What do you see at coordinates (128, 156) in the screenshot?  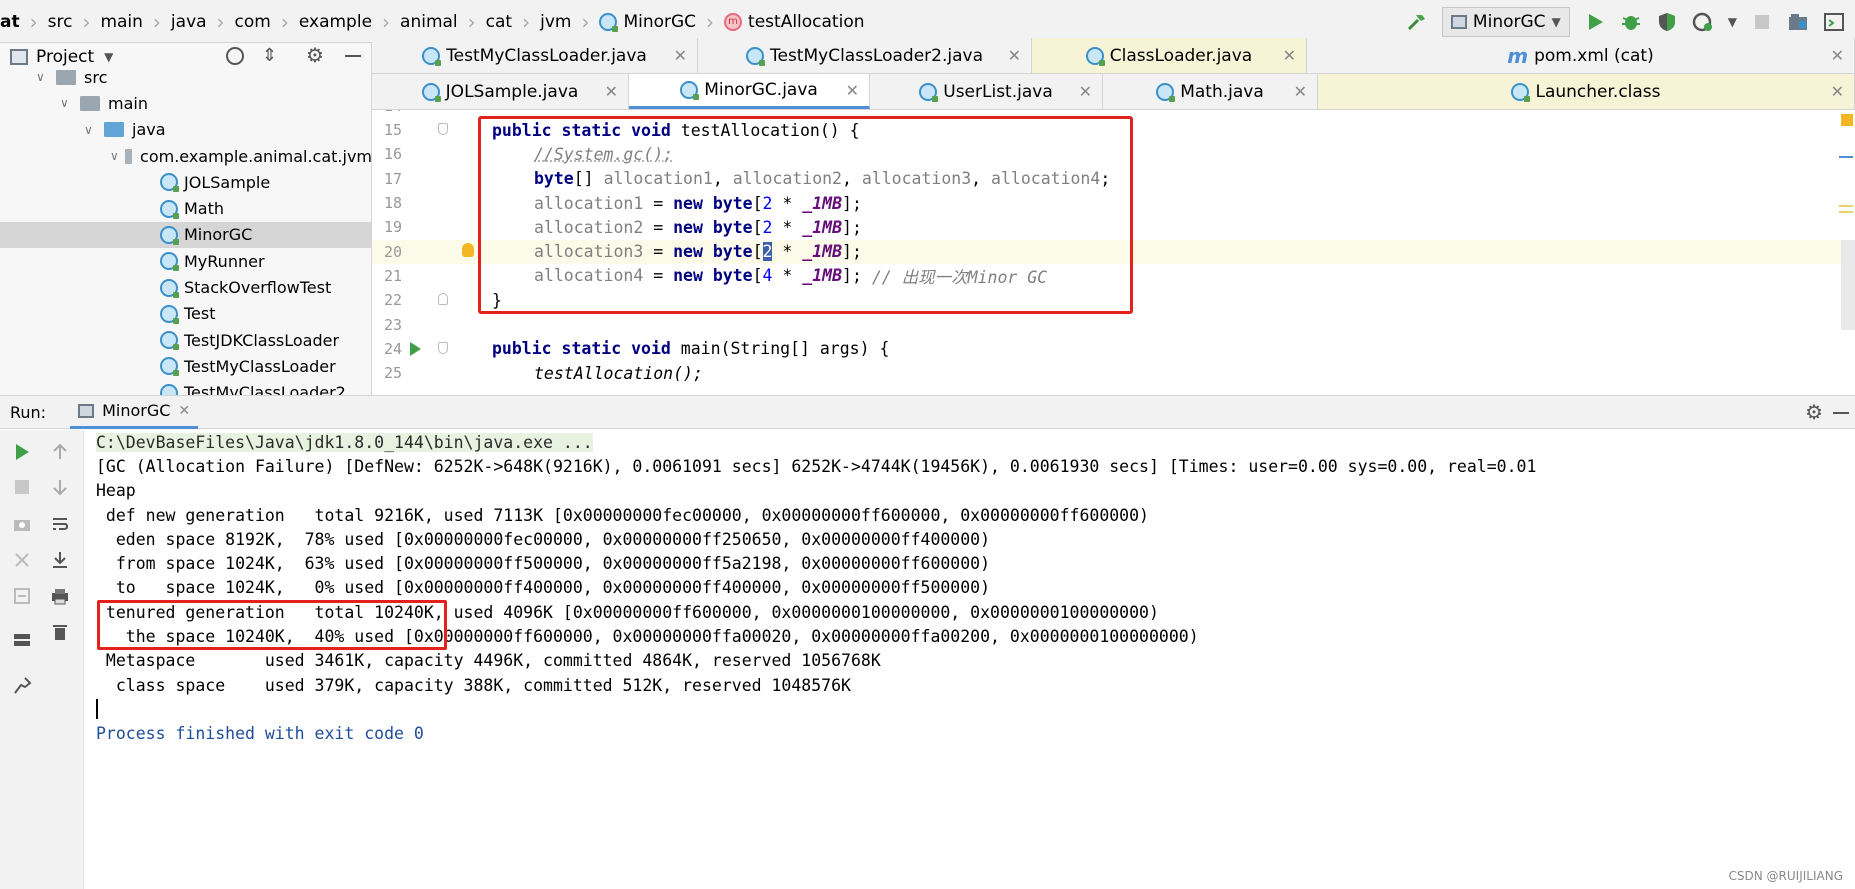 I see `package-icon` at bounding box center [128, 156].